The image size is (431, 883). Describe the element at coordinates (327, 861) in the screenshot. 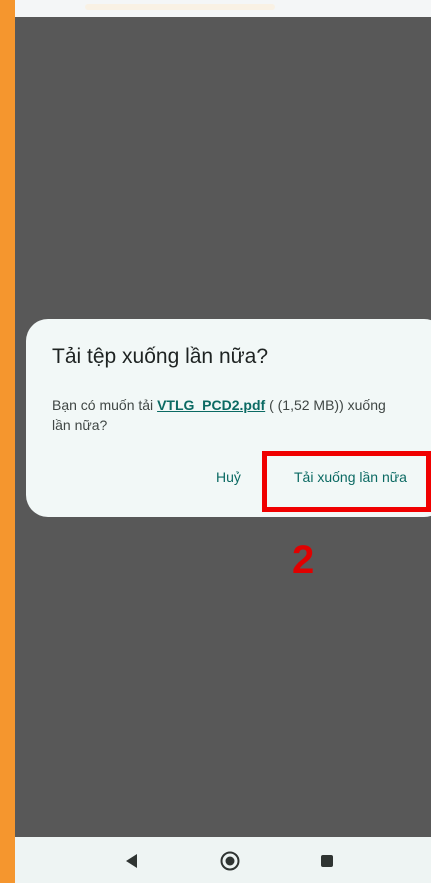

I see `recents-icon` at that location.